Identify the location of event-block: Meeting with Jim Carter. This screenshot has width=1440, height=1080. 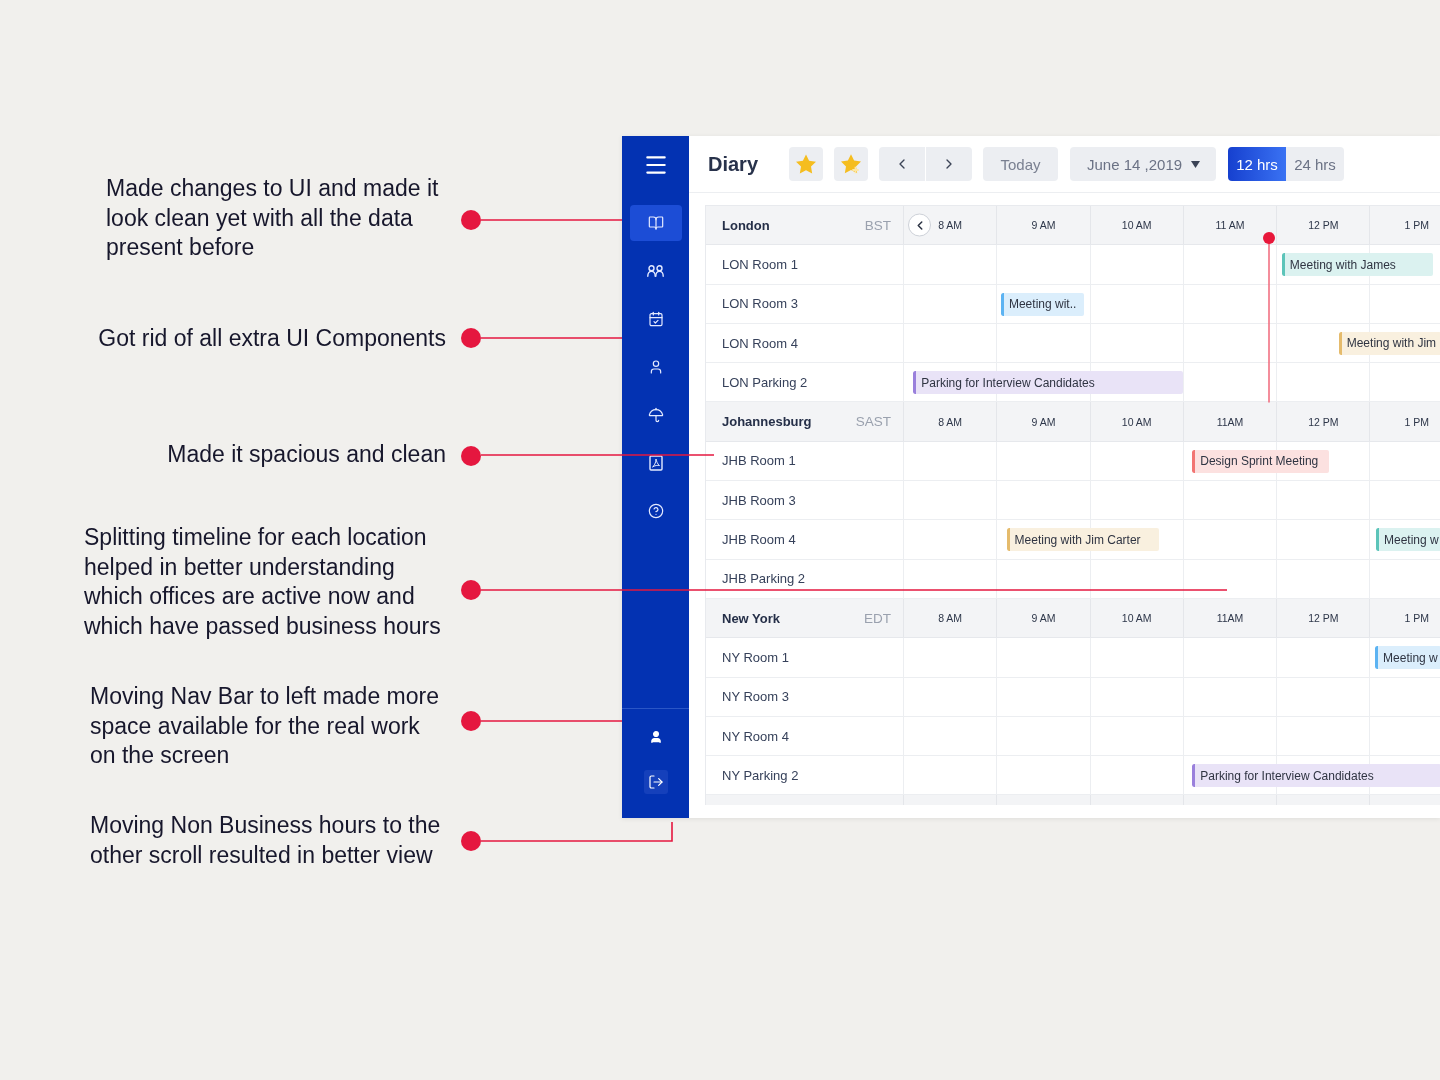
(1082, 540).